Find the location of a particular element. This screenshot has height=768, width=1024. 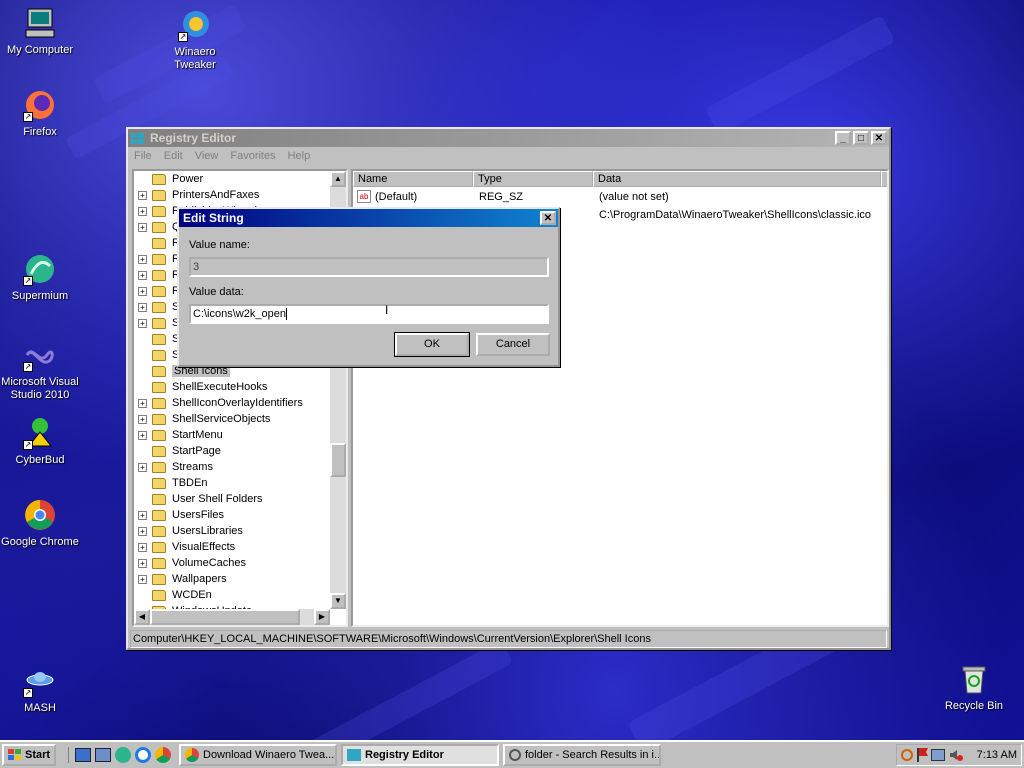

tree-item: User Shell Folders is located at coordinates (198, 499).